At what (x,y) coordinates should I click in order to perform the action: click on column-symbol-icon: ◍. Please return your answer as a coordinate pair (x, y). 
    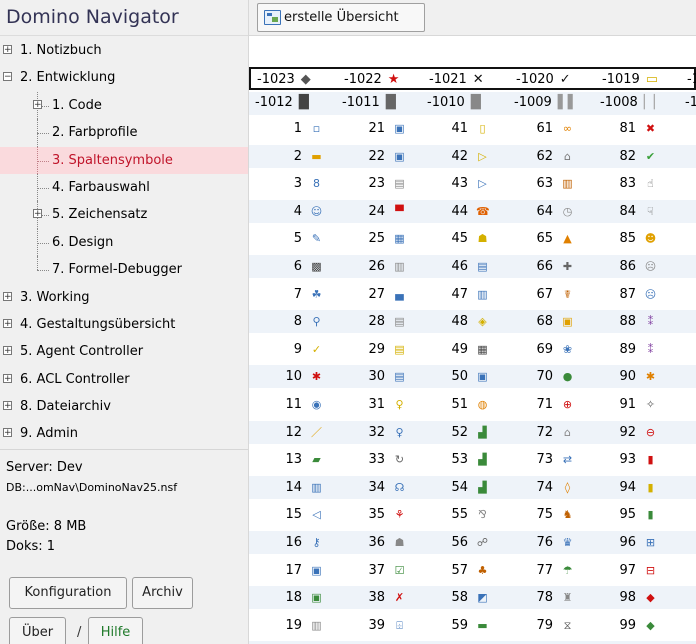
    Looking at the image, I should click on (482, 404).